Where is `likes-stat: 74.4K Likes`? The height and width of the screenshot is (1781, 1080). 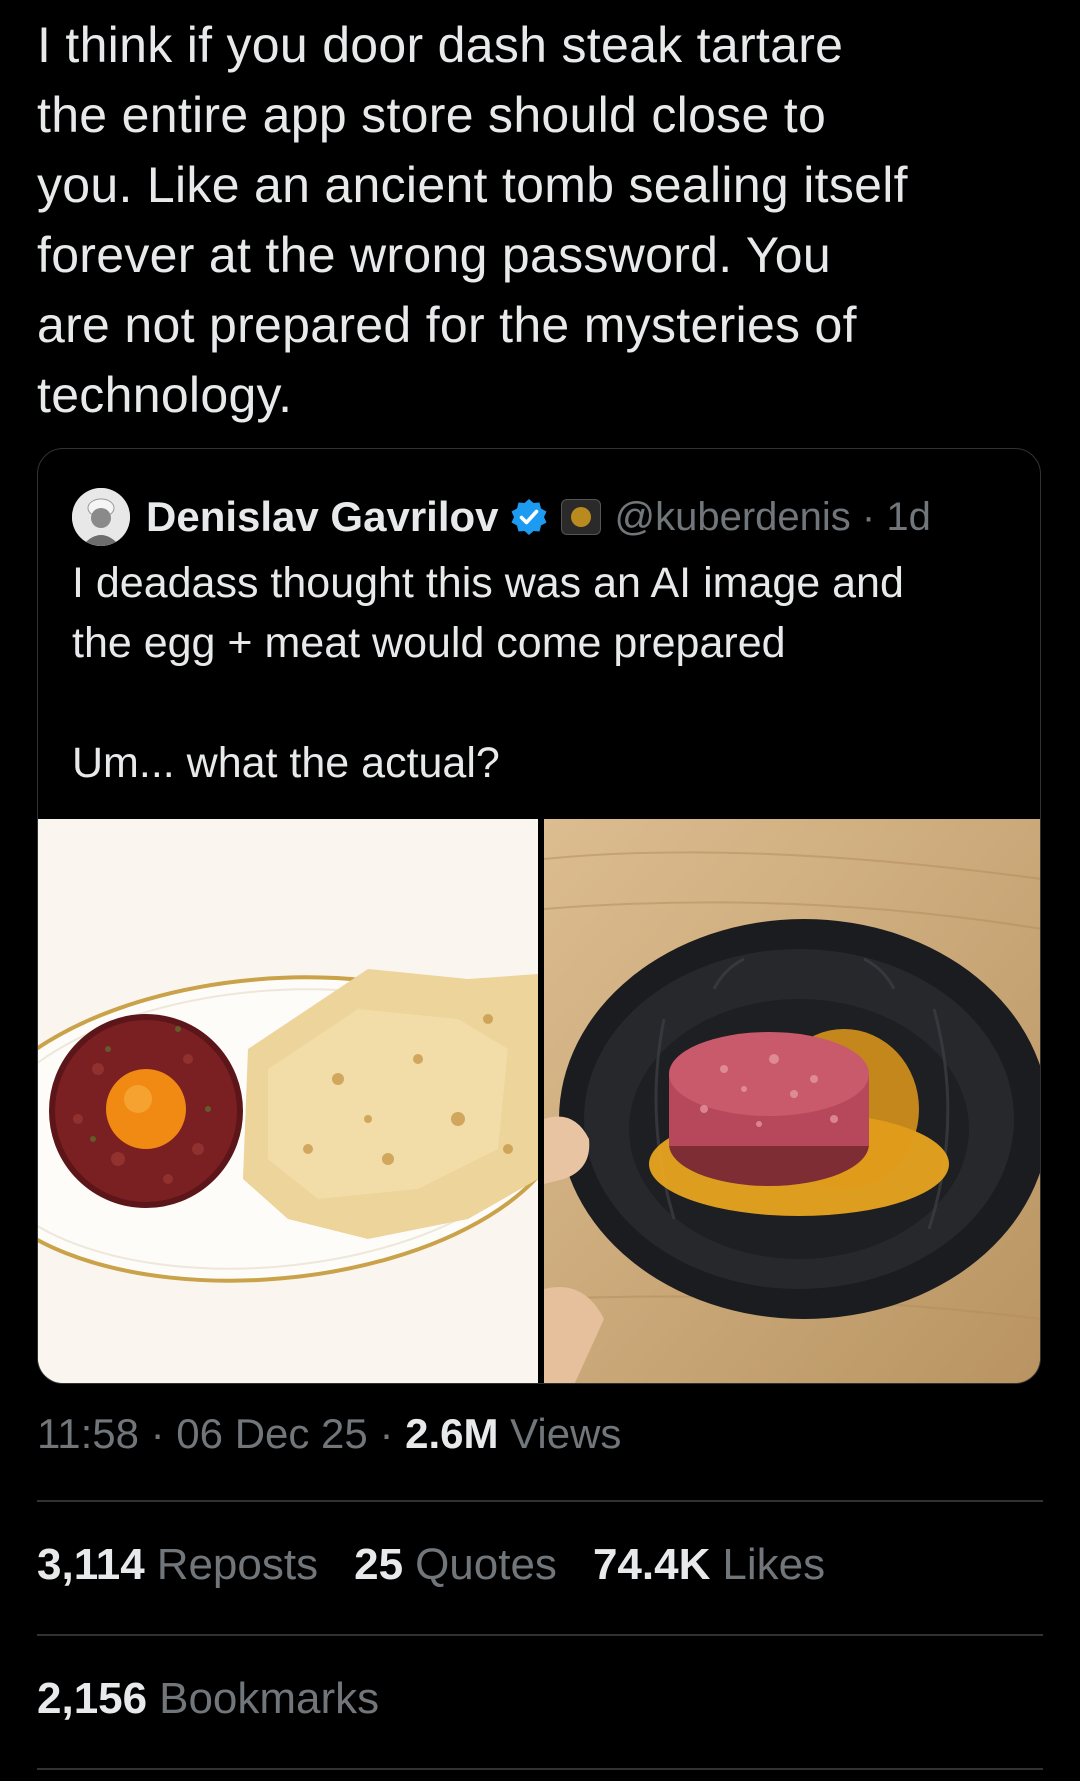
likes-stat: 74.4K Likes is located at coordinates (709, 1565).